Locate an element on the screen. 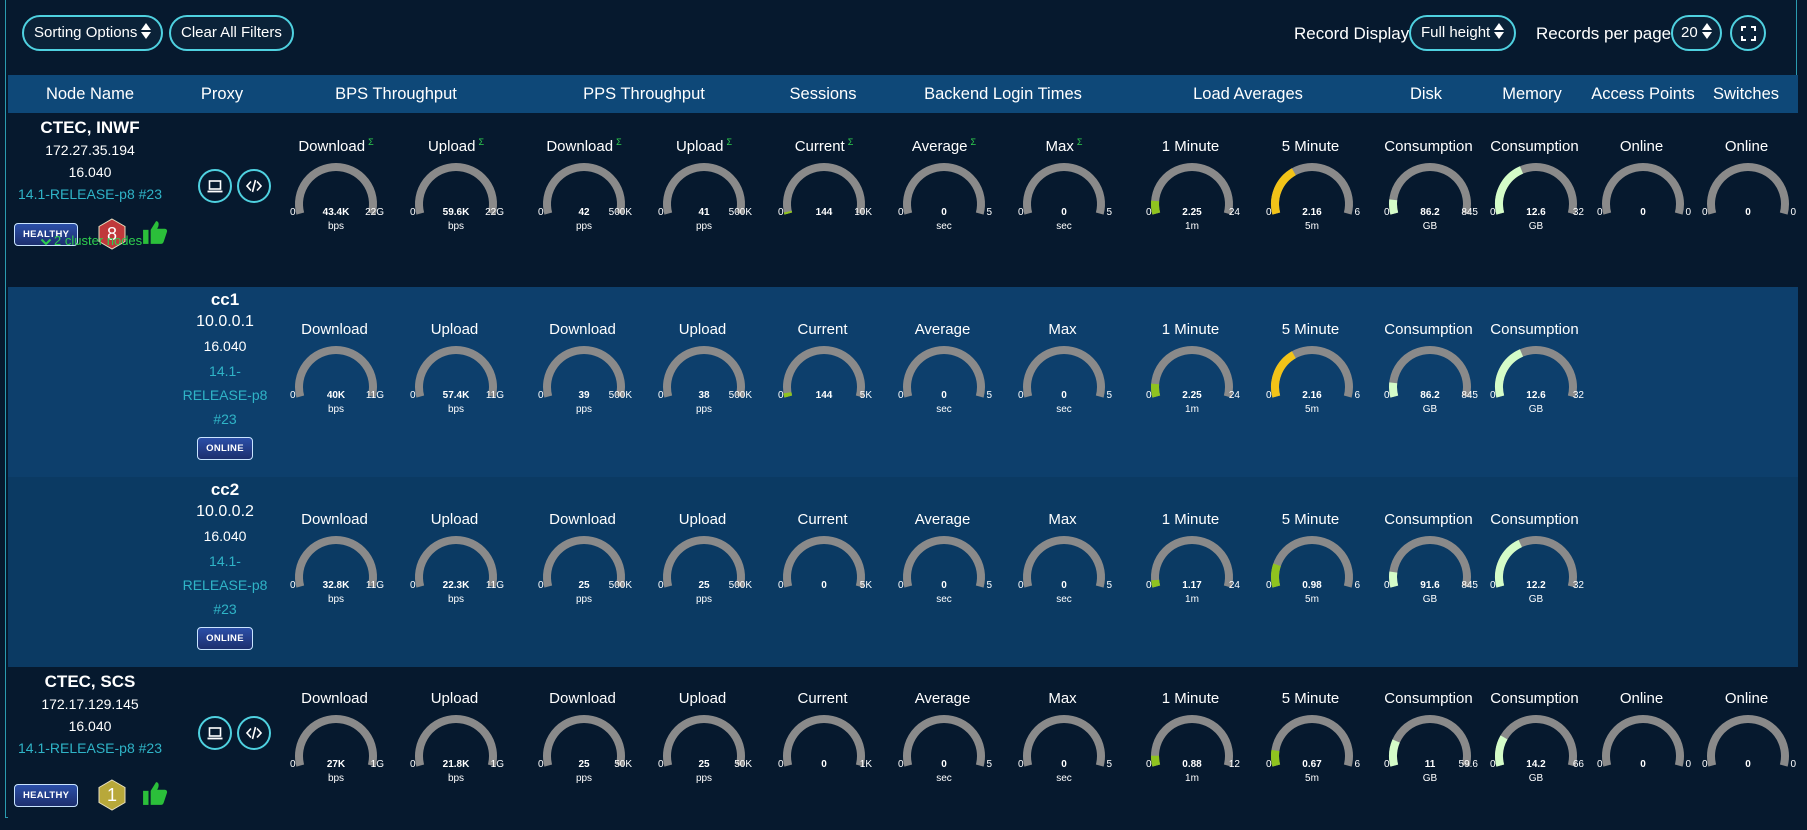  code-icon is located at coordinates (254, 186).